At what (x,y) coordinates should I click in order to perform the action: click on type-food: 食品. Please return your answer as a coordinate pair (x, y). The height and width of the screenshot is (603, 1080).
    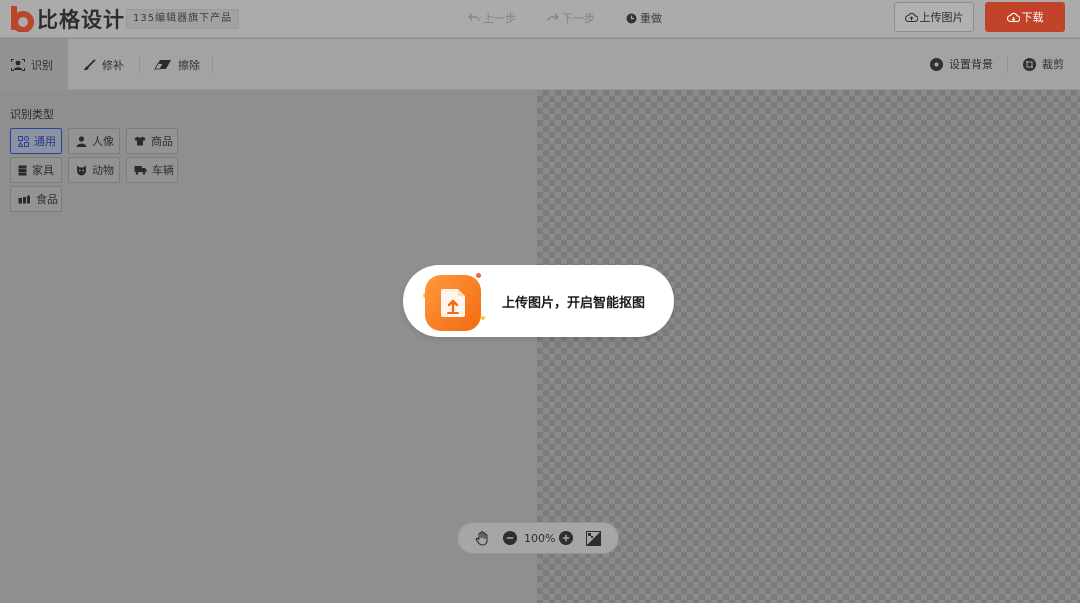
    Looking at the image, I should click on (36, 199).